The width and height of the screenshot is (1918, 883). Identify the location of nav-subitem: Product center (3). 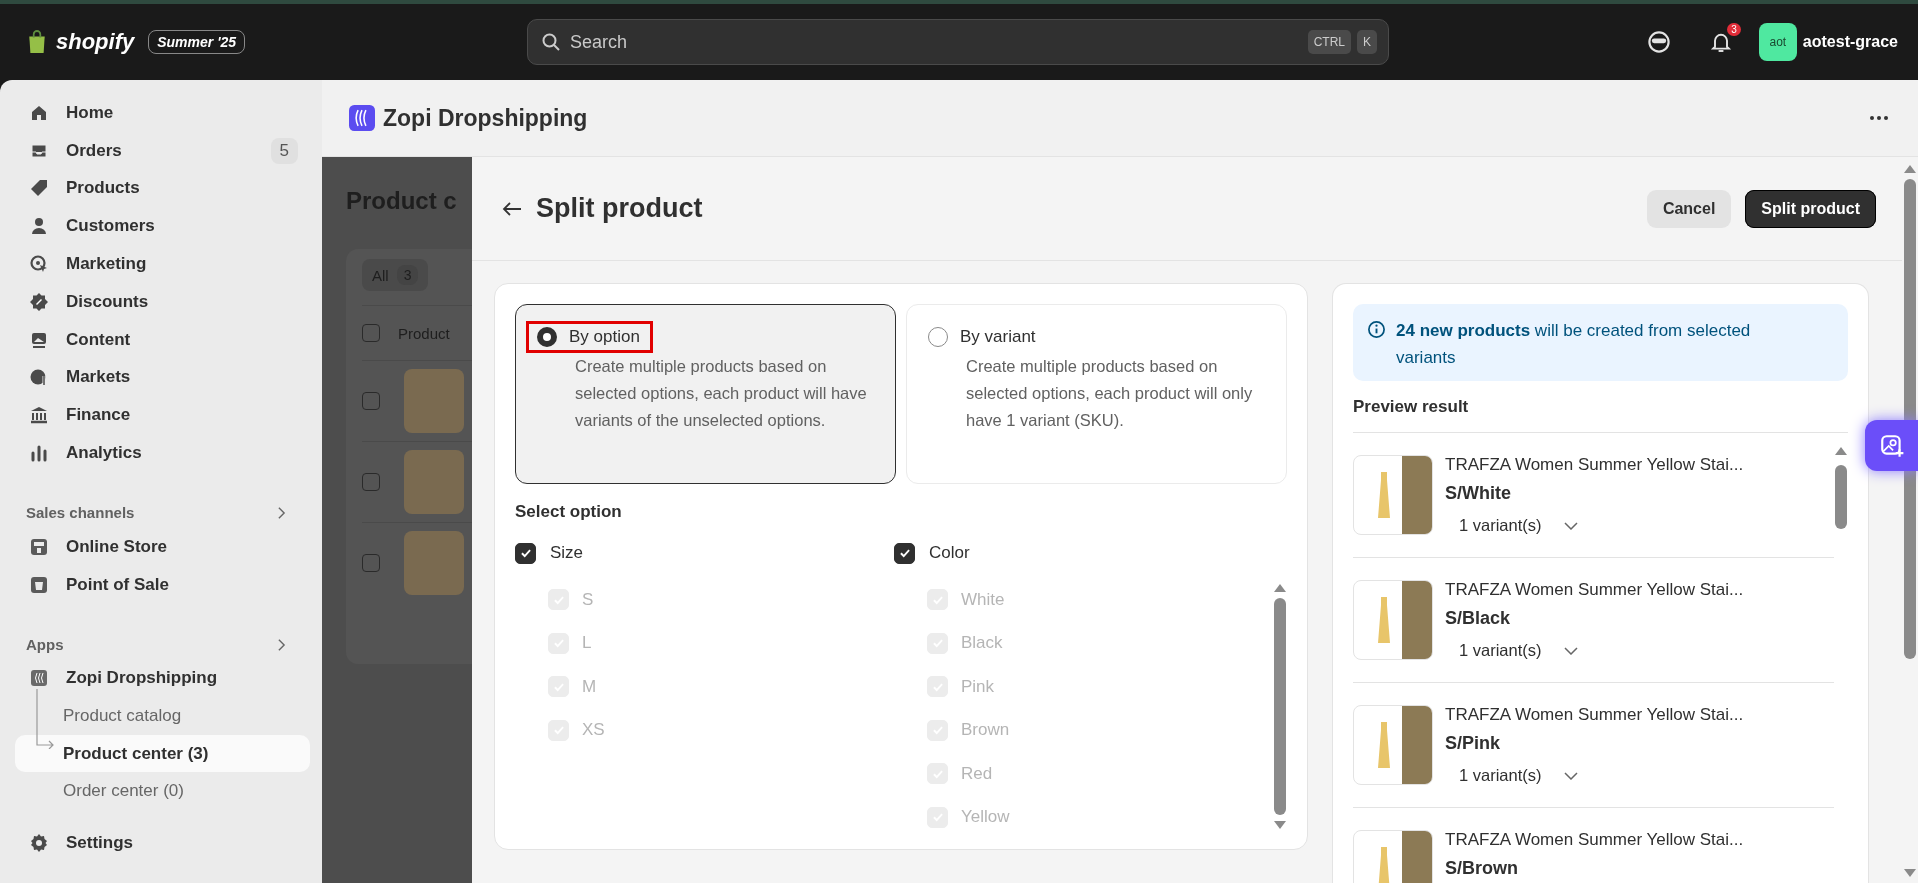
(162, 753).